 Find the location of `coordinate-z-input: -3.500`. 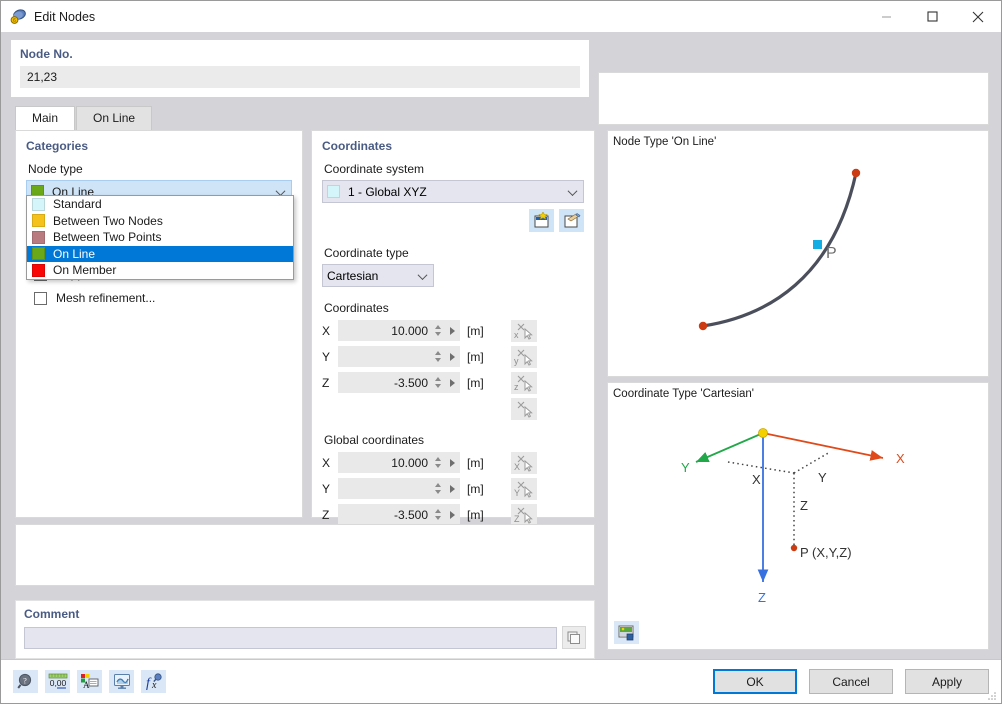

coordinate-z-input: -3.500 is located at coordinates (385, 382).